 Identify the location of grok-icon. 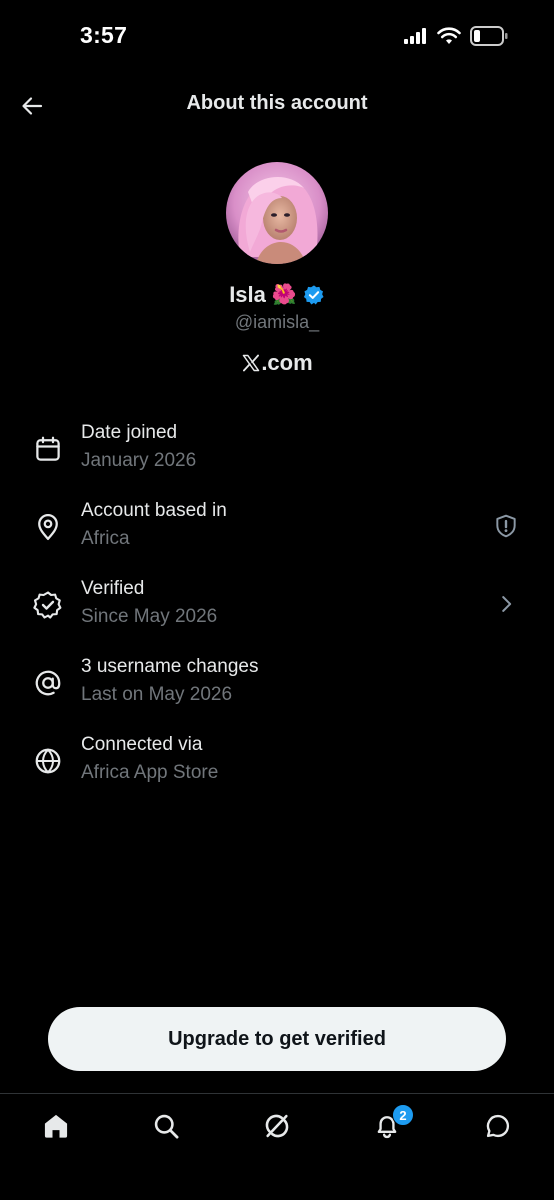
(277, 1126).